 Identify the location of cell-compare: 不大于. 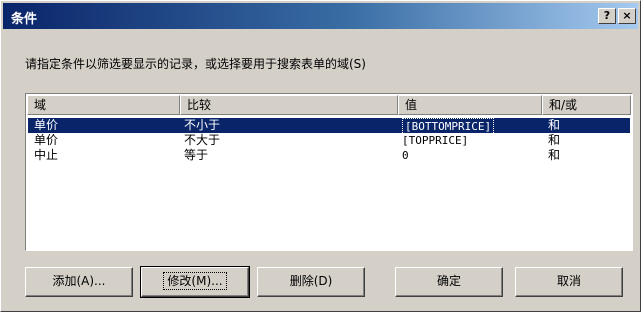
(202, 140).